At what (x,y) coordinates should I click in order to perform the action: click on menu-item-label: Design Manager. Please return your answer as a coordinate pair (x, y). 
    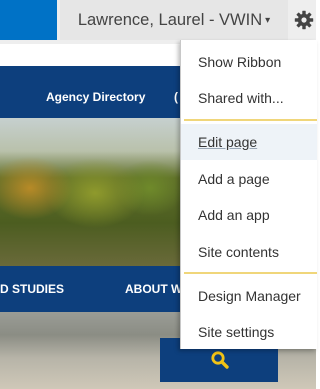
    Looking at the image, I should click on (249, 296).